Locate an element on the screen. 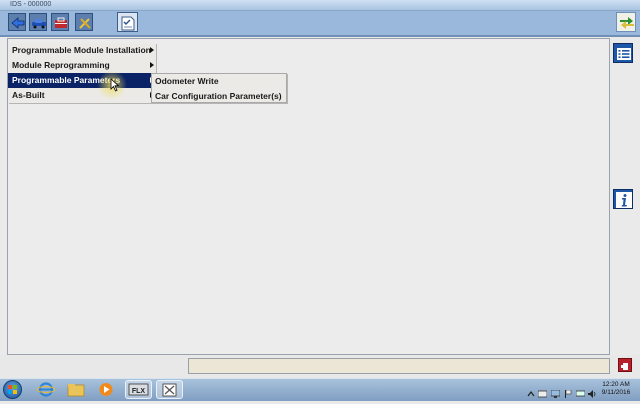 Image resolution: width=640 pixels, height=404 pixels. media-player-icon is located at coordinates (106, 389).